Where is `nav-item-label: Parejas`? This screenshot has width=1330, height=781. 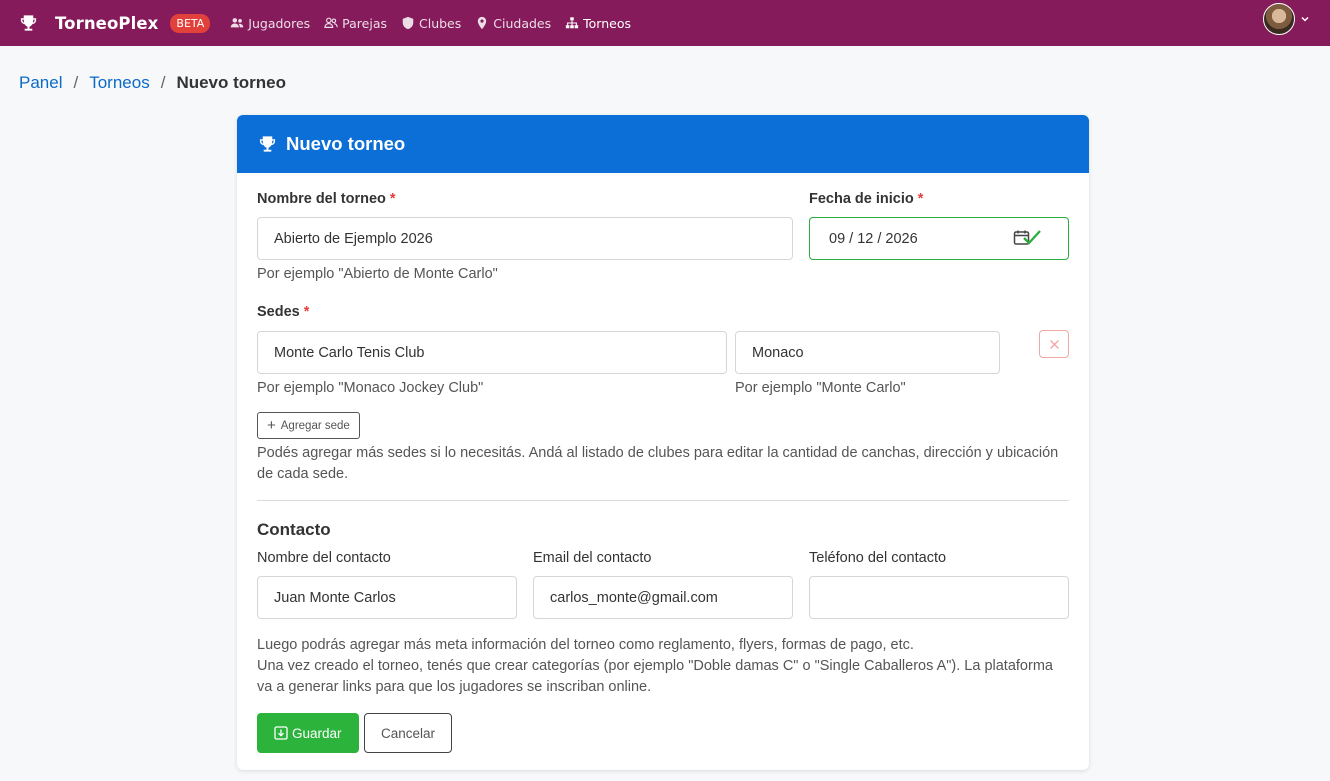
nav-item-label: Parejas is located at coordinates (364, 23).